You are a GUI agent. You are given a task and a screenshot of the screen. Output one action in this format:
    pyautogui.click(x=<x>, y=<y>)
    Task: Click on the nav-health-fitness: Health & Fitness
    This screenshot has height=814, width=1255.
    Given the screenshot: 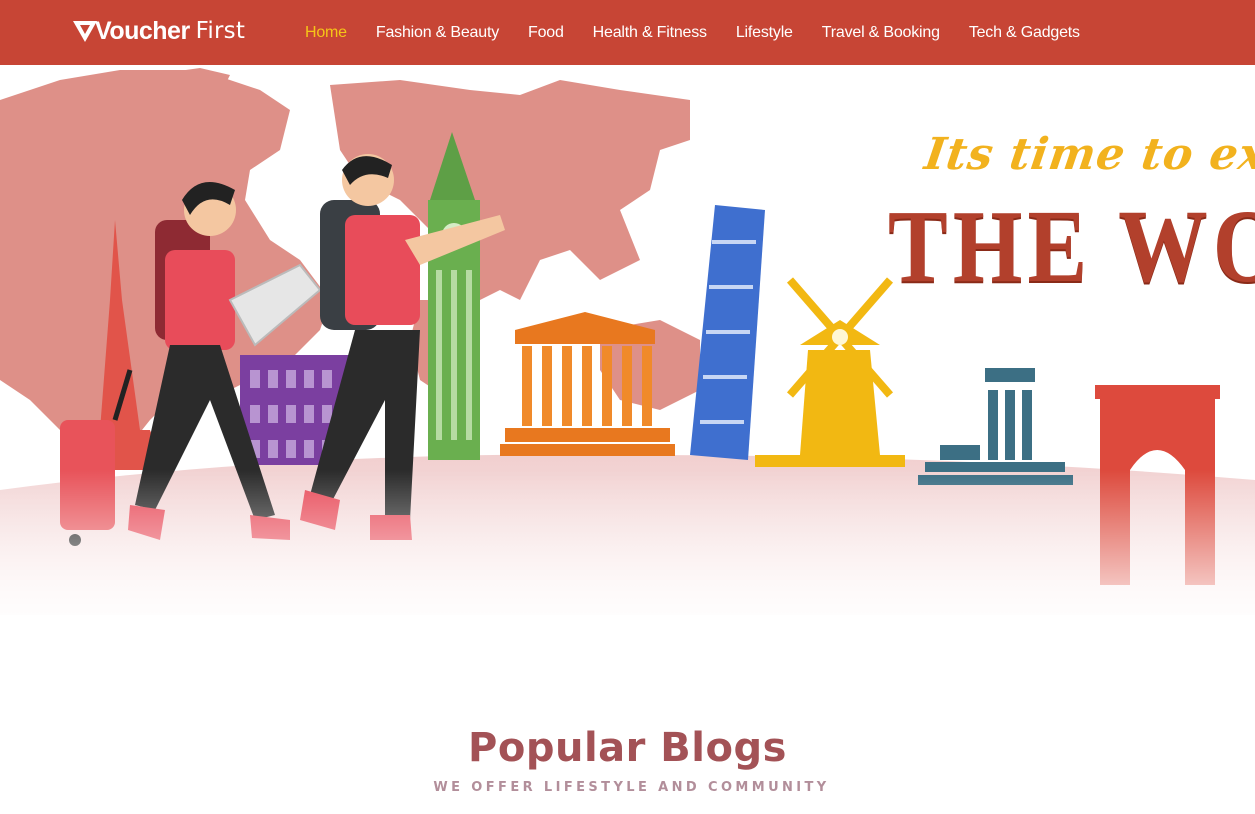 What is the action you would take?
    pyautogui.click(x=650, y=33)
    